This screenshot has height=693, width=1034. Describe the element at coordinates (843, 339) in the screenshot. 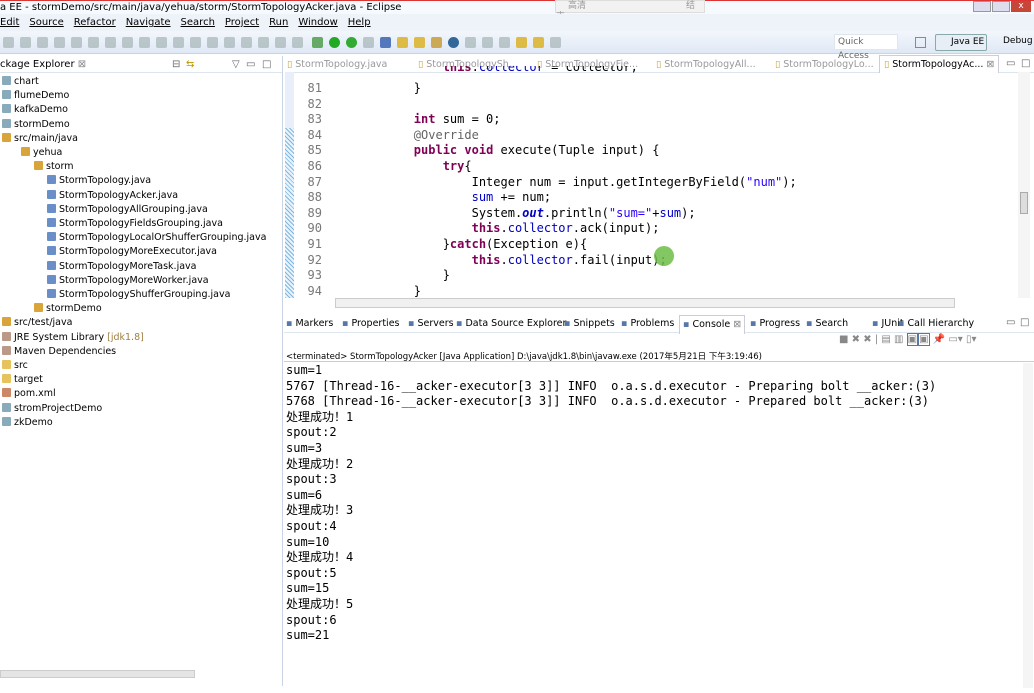

I see `terminate-icon: ■` at that location.